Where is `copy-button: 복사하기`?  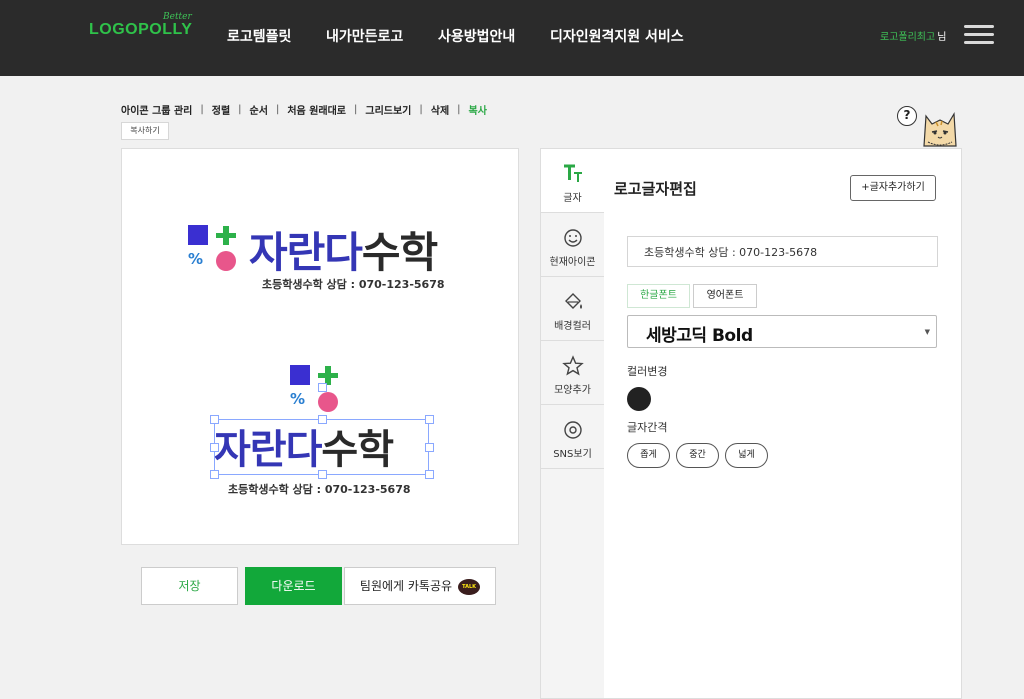
copy-button: 복사하기 is located at coordinates (145, 131).